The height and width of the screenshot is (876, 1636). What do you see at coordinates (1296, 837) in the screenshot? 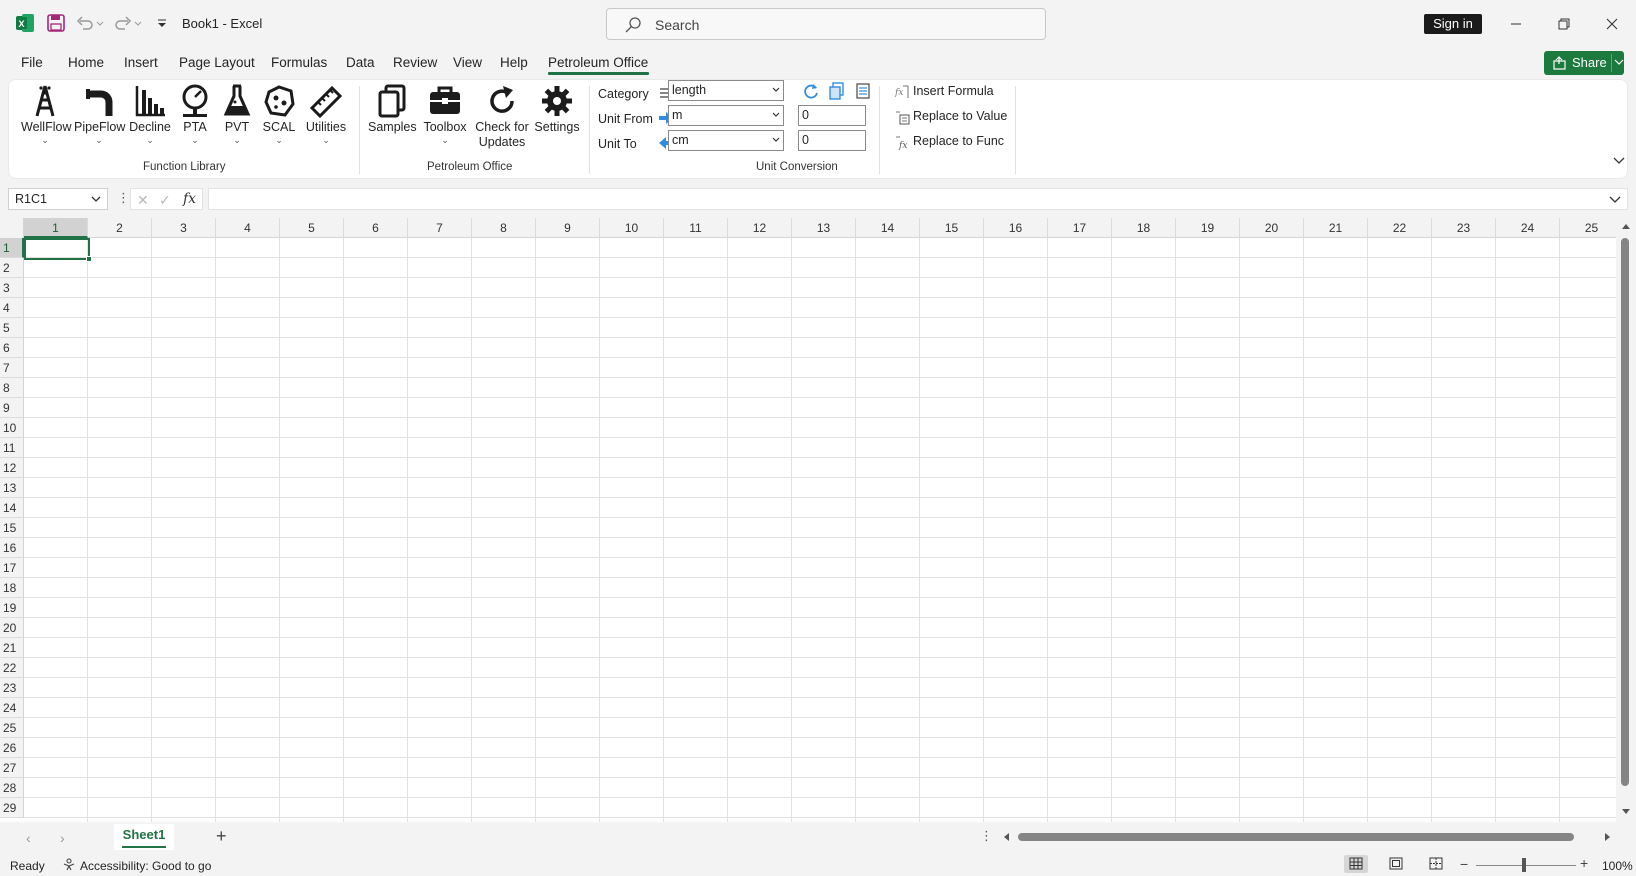
I see `horizontal-scroll-thumb` at bounding box center [1296, 837].